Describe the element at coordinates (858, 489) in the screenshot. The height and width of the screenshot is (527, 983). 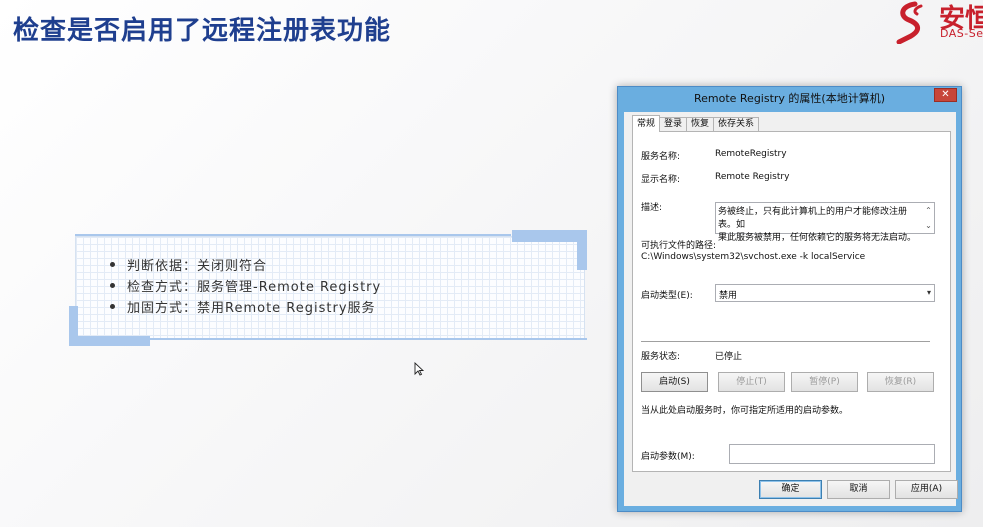
I see `cancel-button: 取消` at that location.